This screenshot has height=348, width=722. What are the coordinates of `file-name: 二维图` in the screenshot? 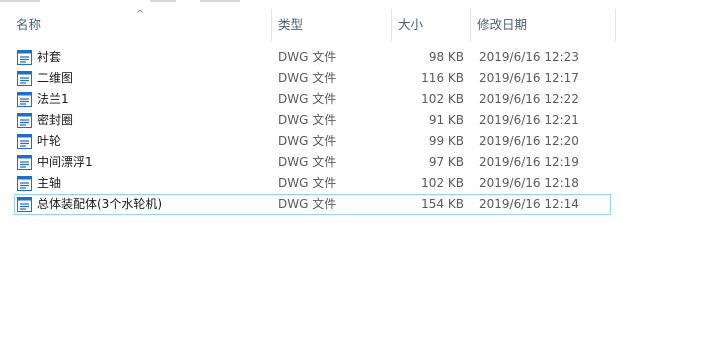 It's located at (55, 78).